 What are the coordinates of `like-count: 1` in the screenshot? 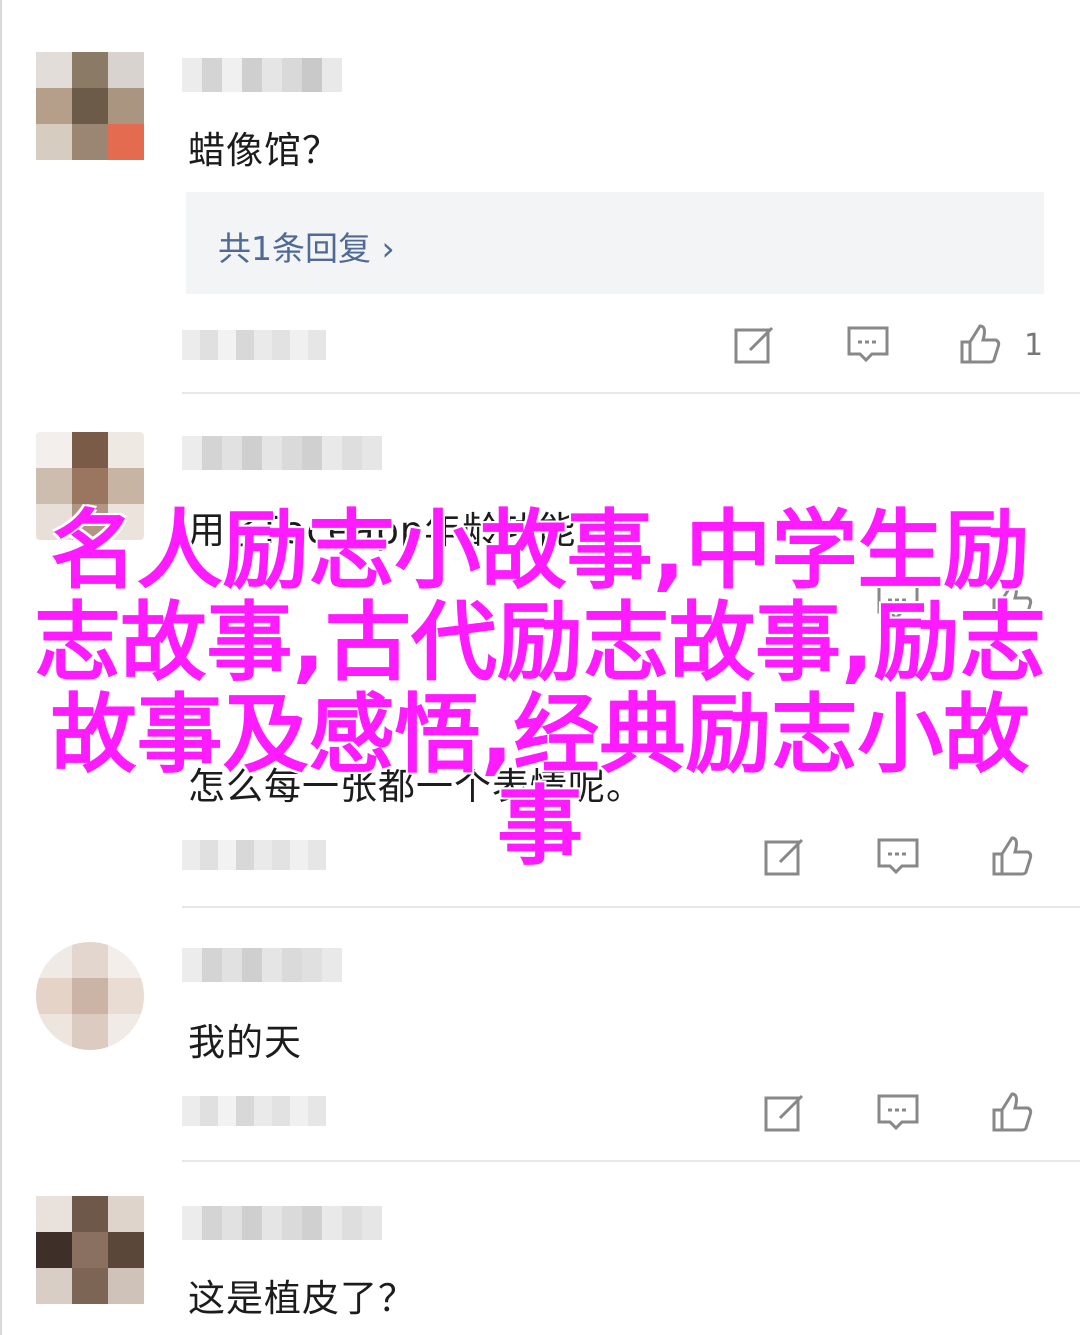 It's located at (1034, 345).